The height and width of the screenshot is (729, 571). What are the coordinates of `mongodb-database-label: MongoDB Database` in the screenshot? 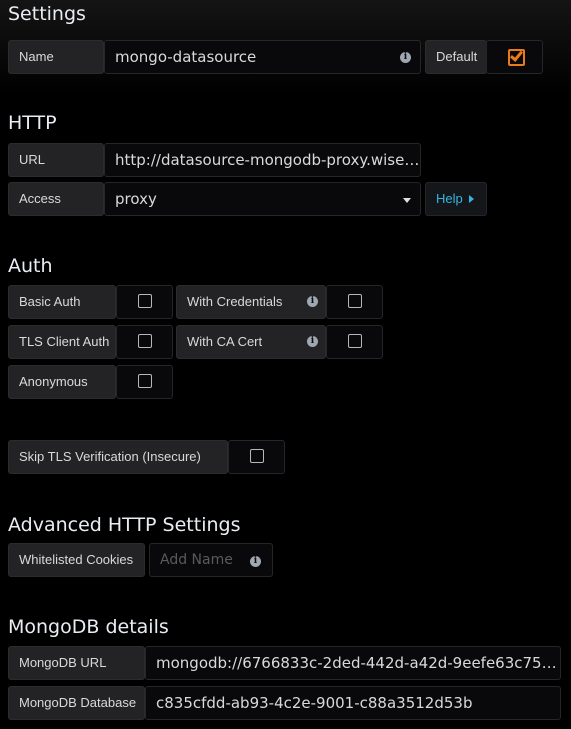 It's located at (76, 703).